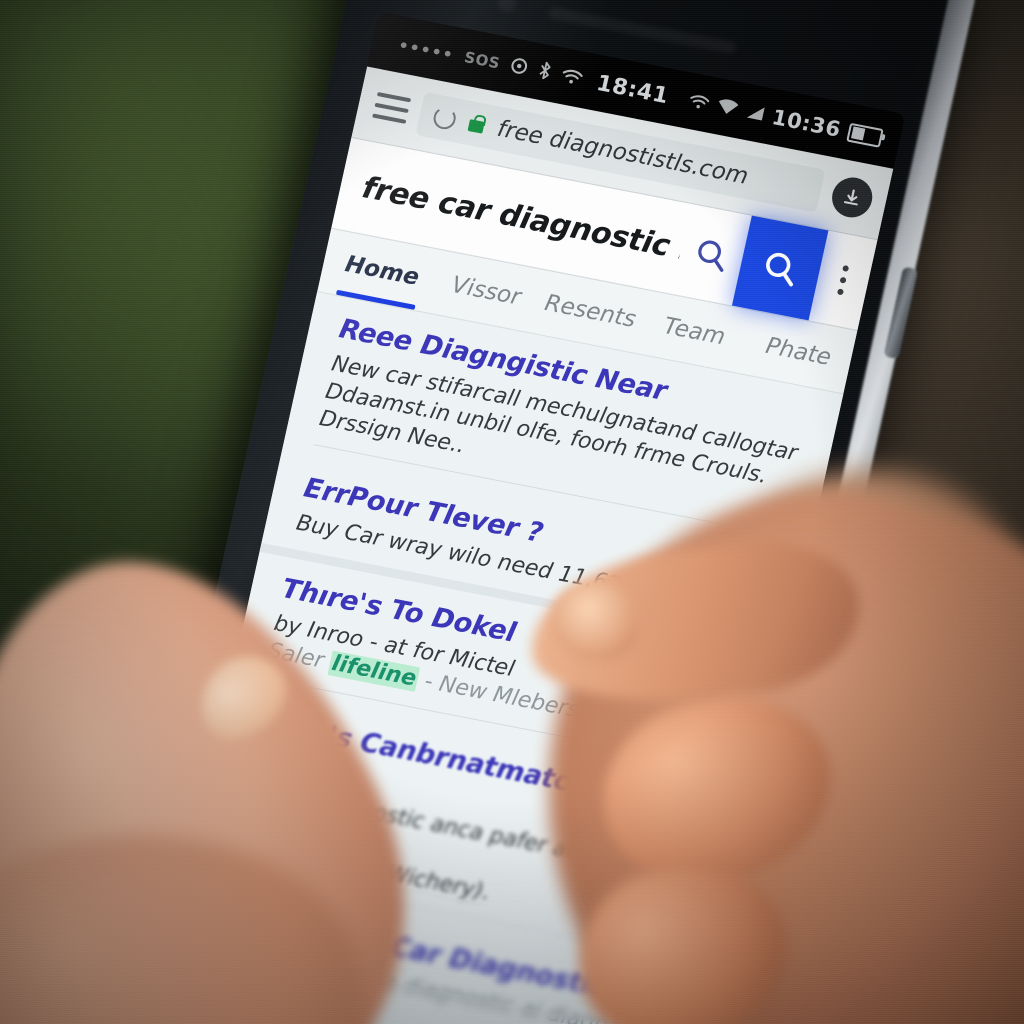 This screenshot has width=1024, height=1024. Describe the element at coordinates (444, 118) in the screenshot. I see `reload-icon` at that location.